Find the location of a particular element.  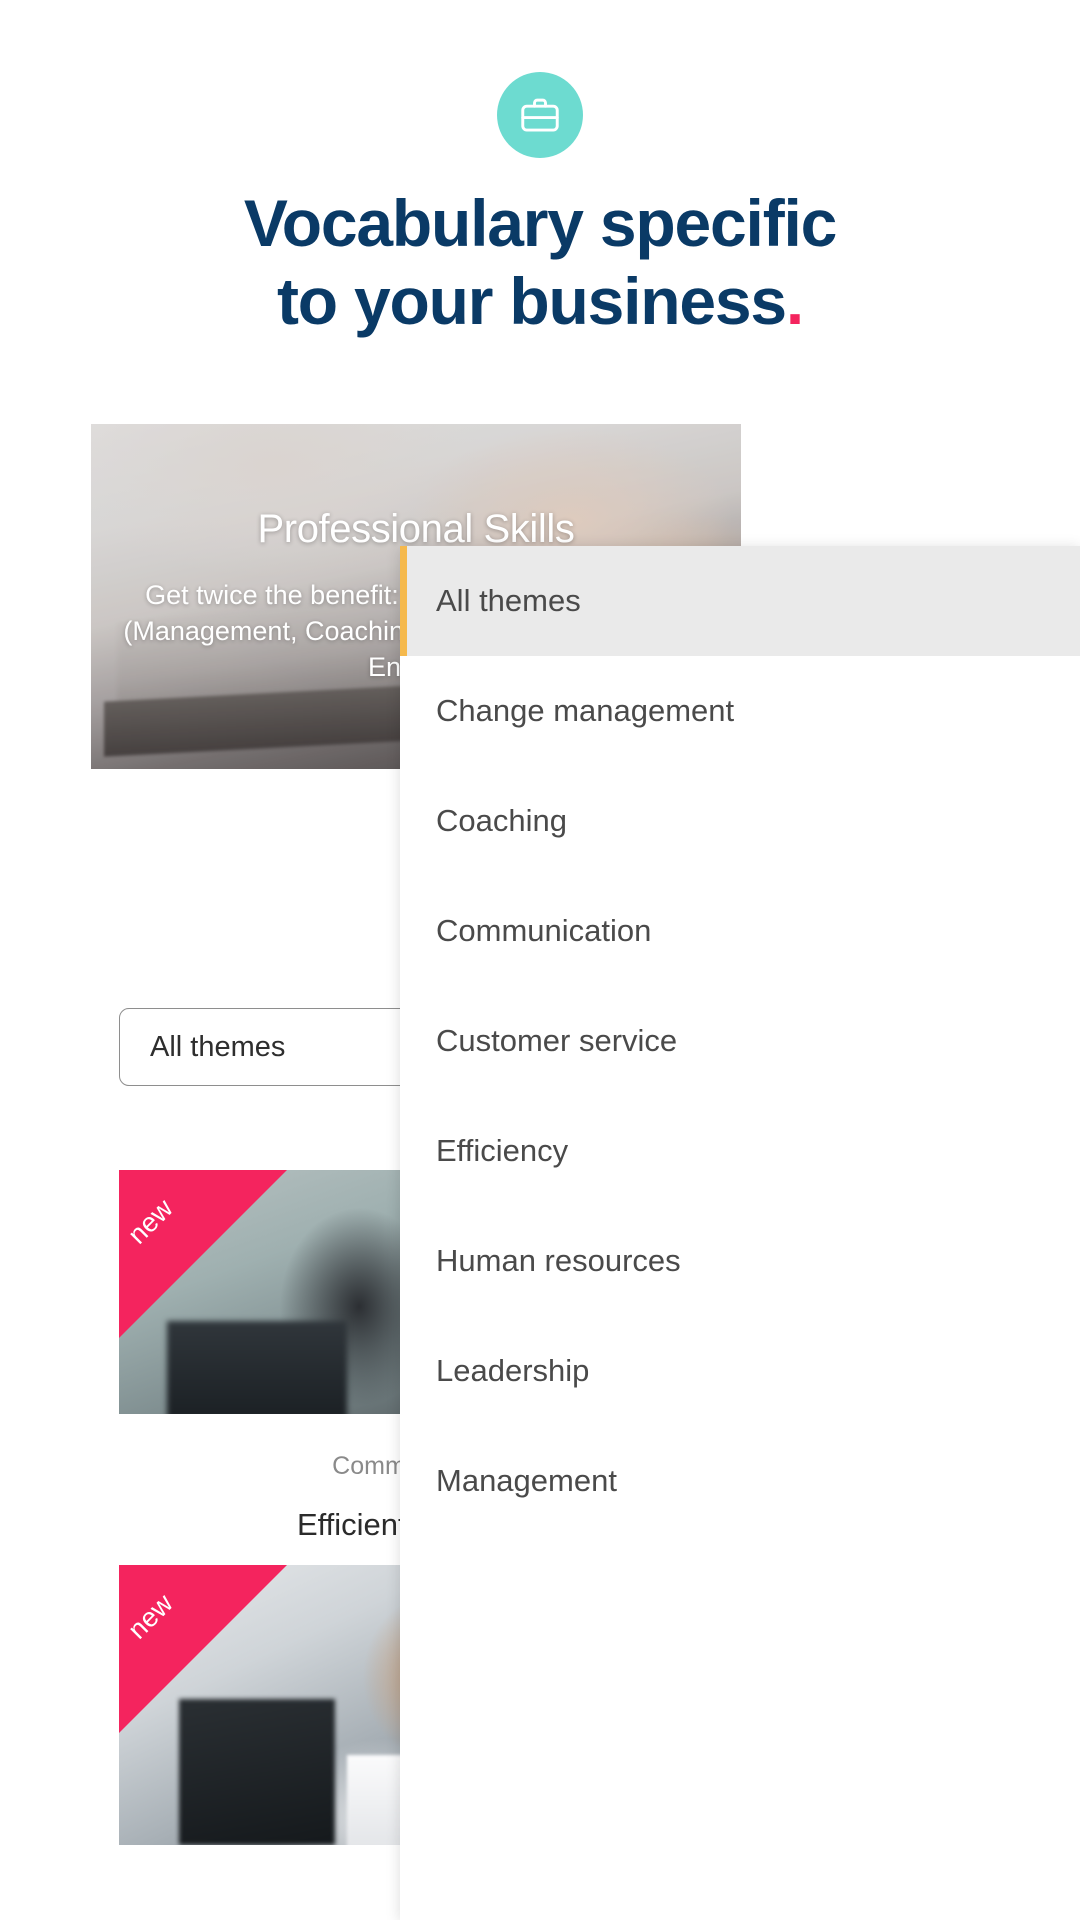

briefcase-icon is located at coordinates (540, 115).